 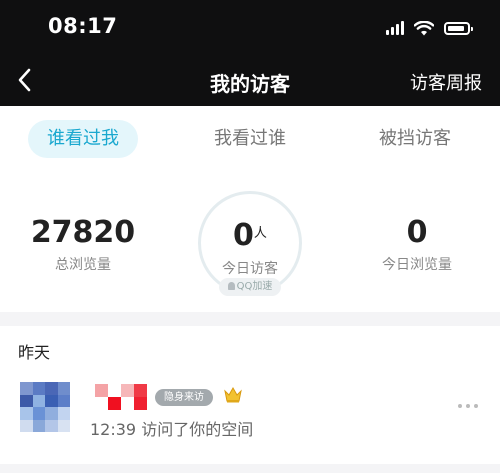 I want to click on nickname-mosaic, so click(x=121, y=397).